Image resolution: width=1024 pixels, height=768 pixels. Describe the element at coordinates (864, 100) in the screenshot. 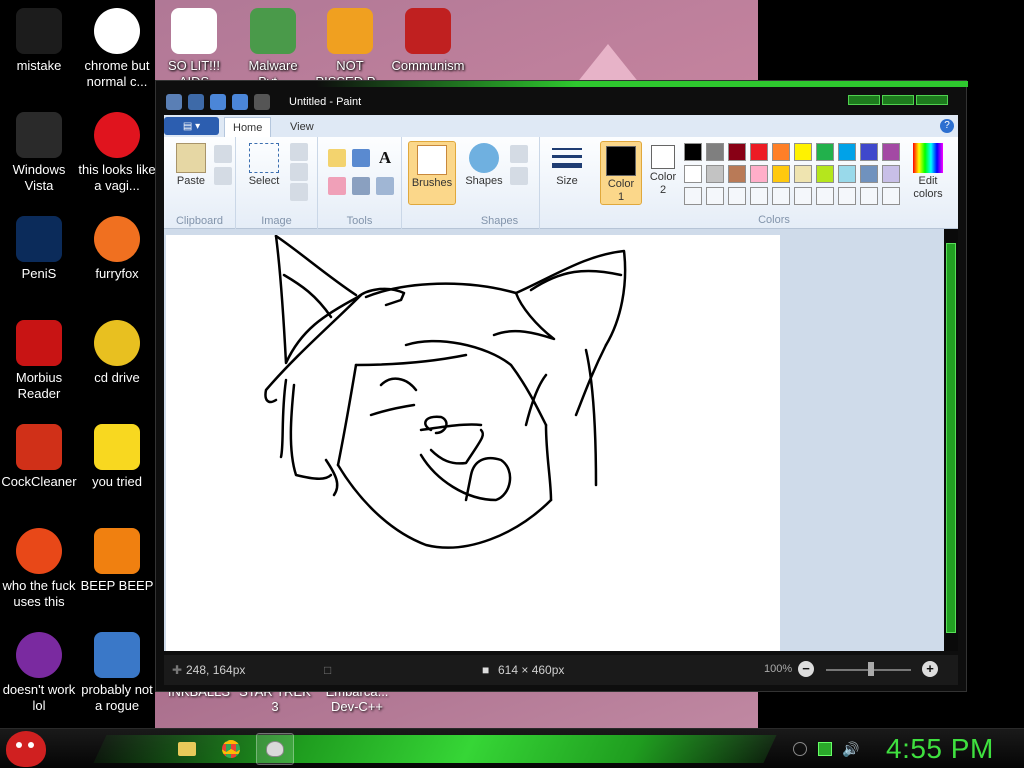

I see `minimize-button` at that location.